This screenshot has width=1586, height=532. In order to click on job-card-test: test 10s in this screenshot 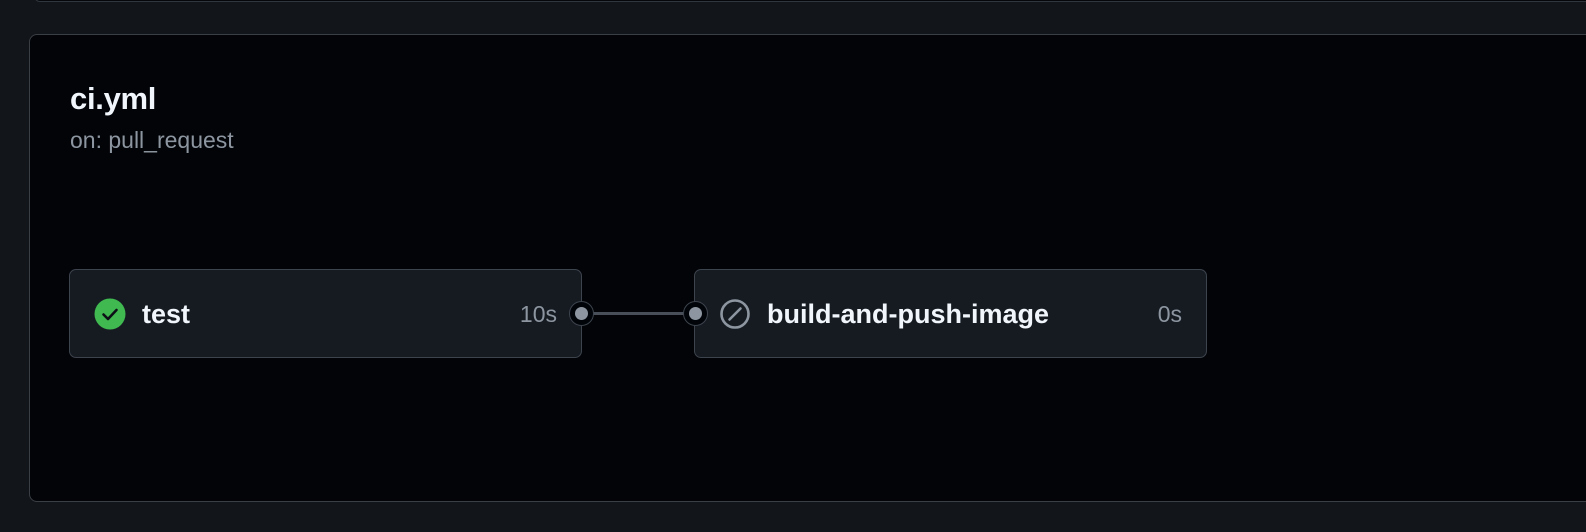, I will do `click(325, 313)`.